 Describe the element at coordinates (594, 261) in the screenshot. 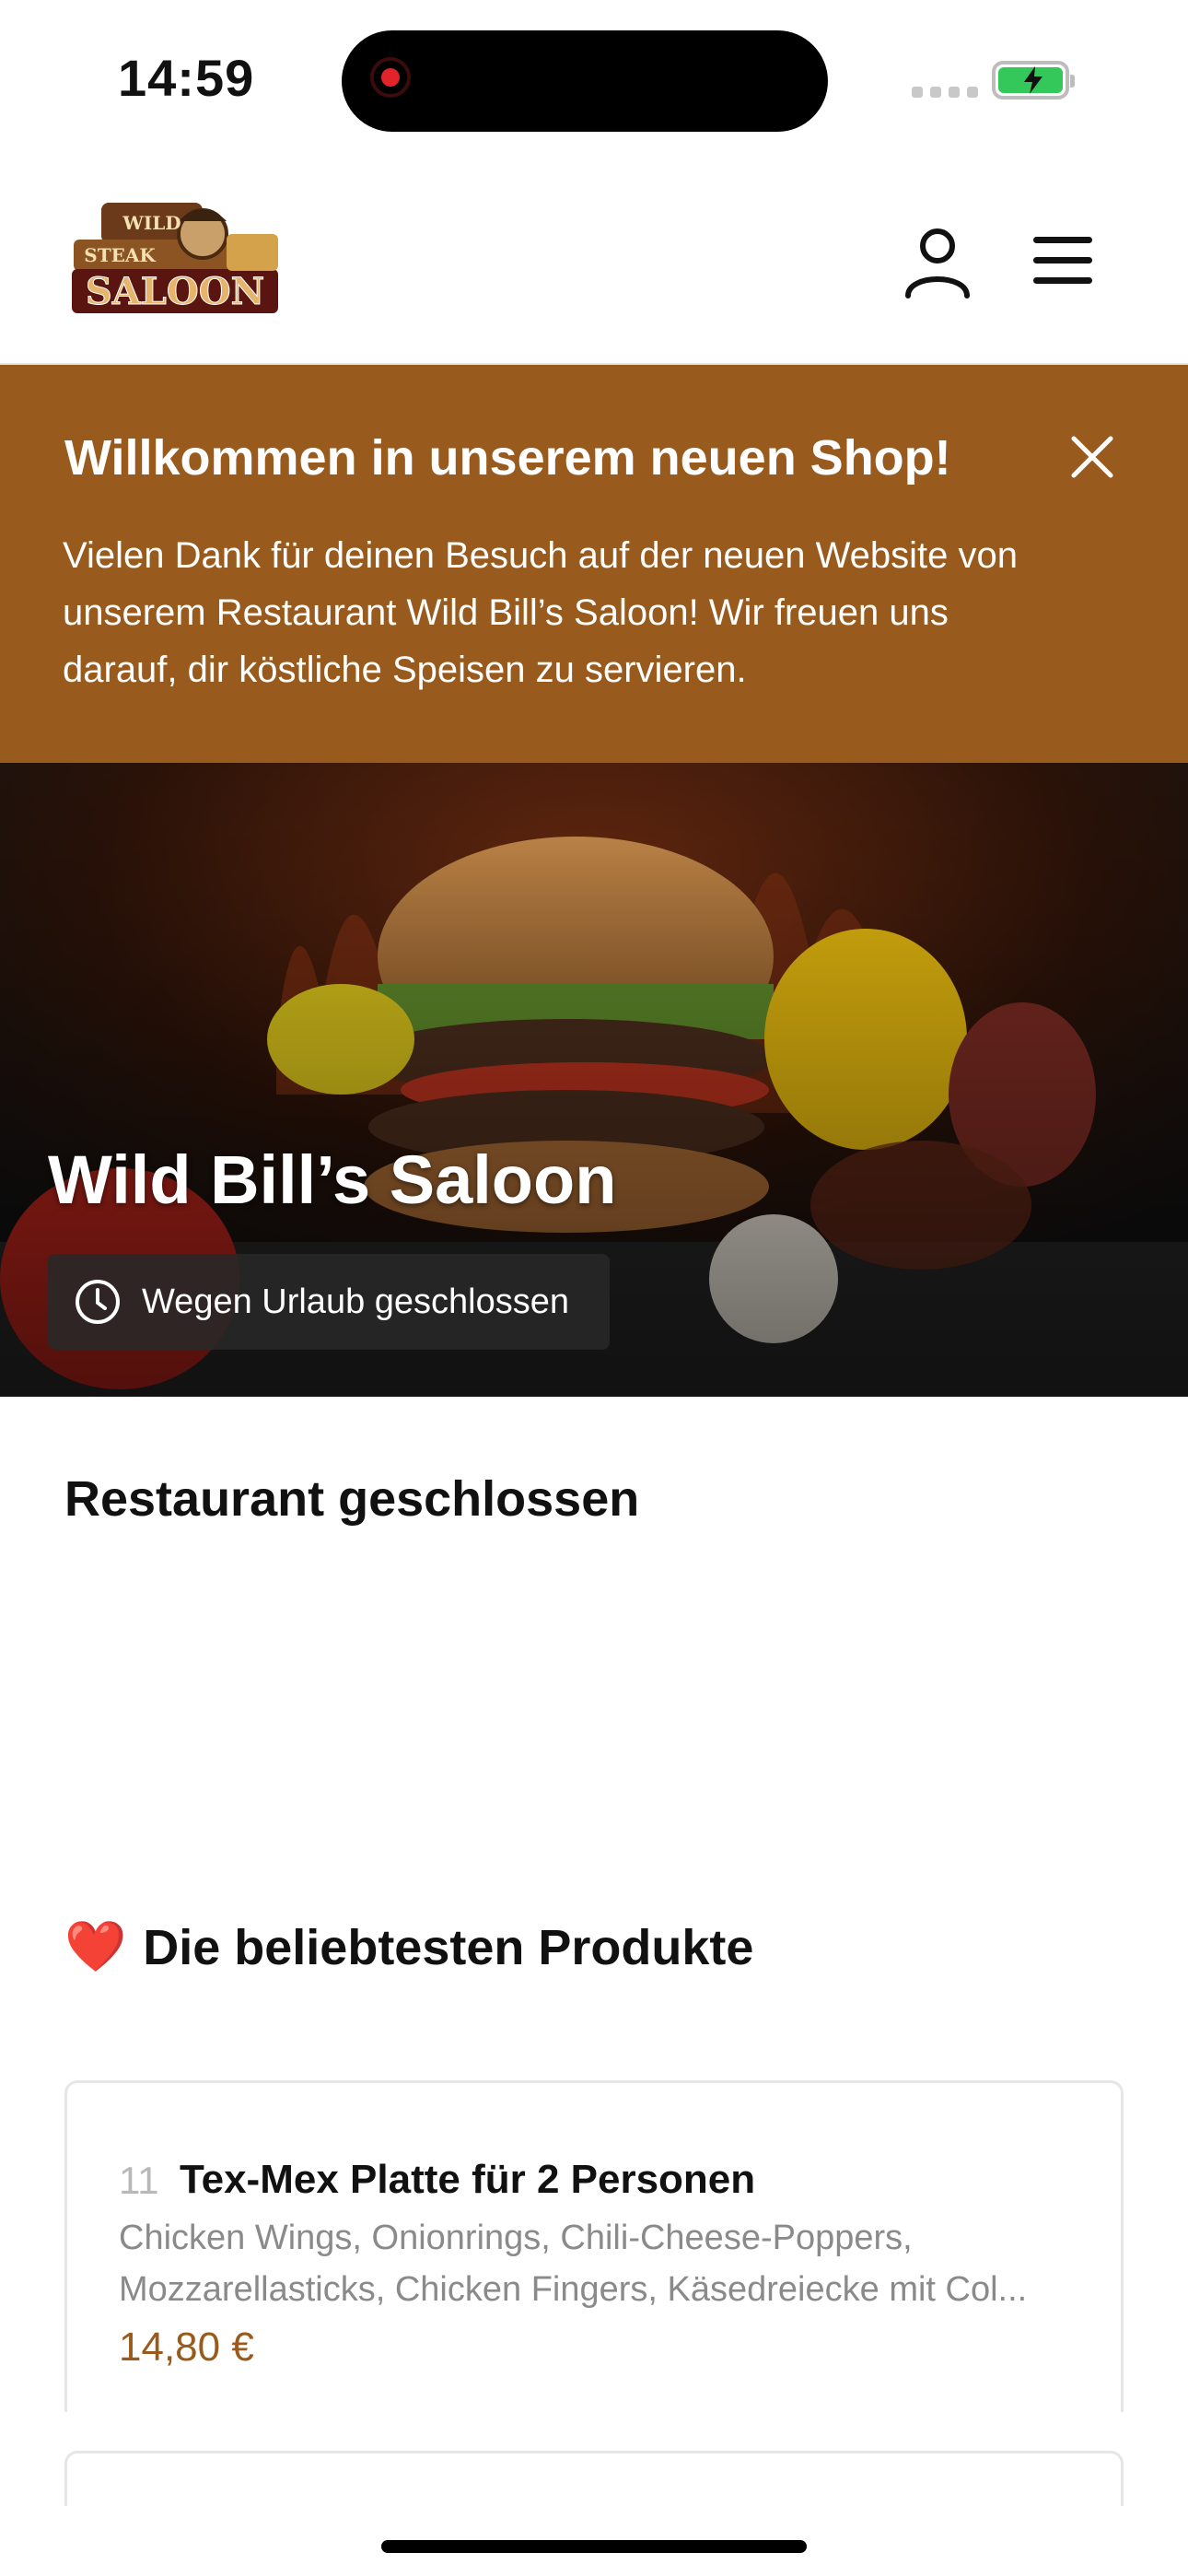

I see `site-header: WILD STEAK SALOON` at that location.